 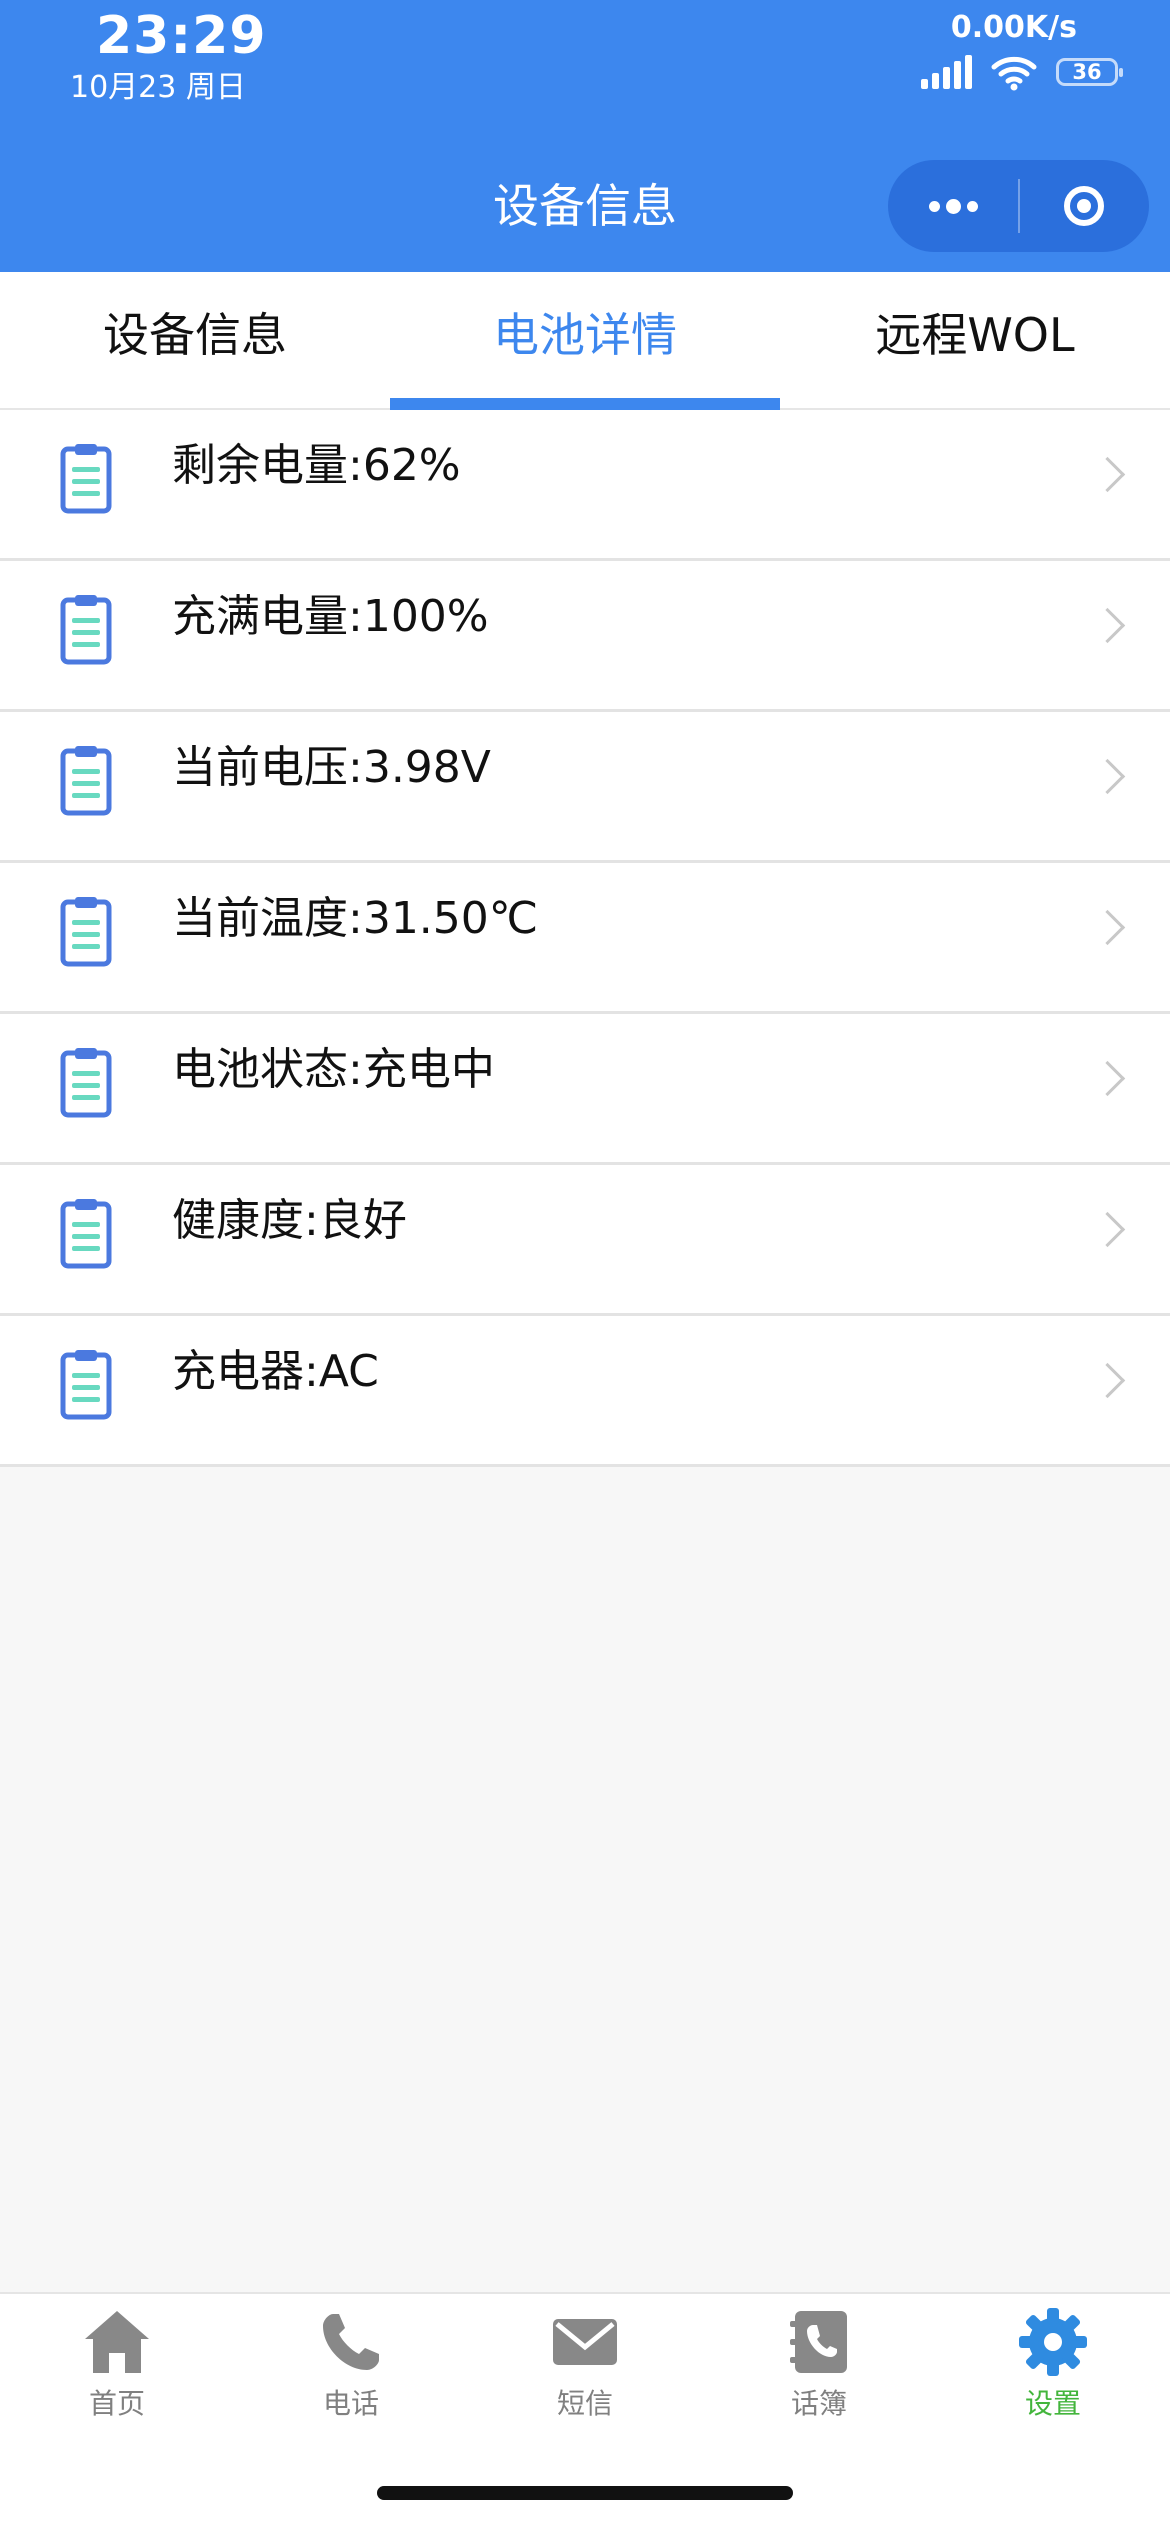 What do you see at coordinates (117, 2342) in the screenshot?
I see `home-icon` at bounding box center [117, 2342].